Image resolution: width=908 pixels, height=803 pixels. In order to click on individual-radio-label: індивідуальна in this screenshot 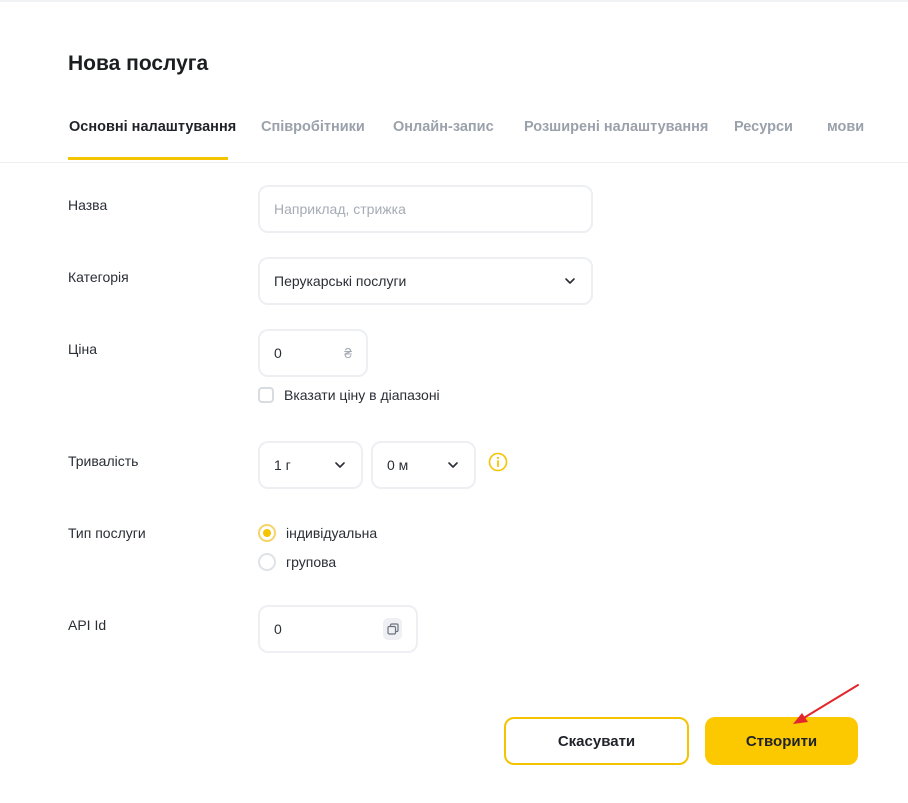, I will do `click(331, 533)`.